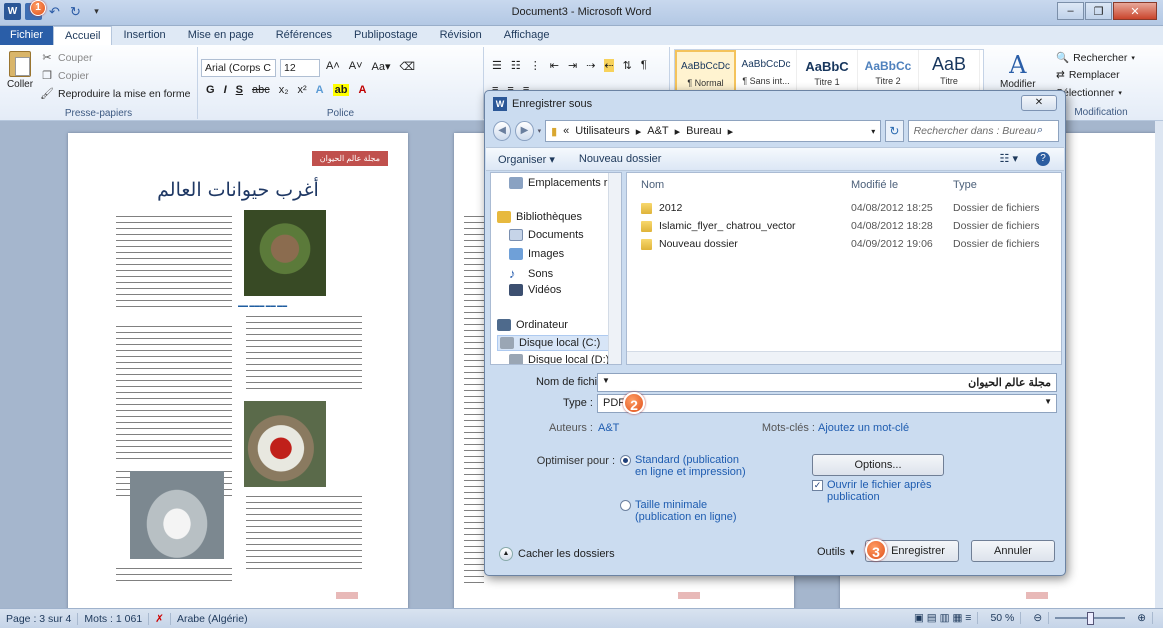 This screenshot has height=628, width=1163. I want to click on tab-fichier: Fichier, so click(27, 35).